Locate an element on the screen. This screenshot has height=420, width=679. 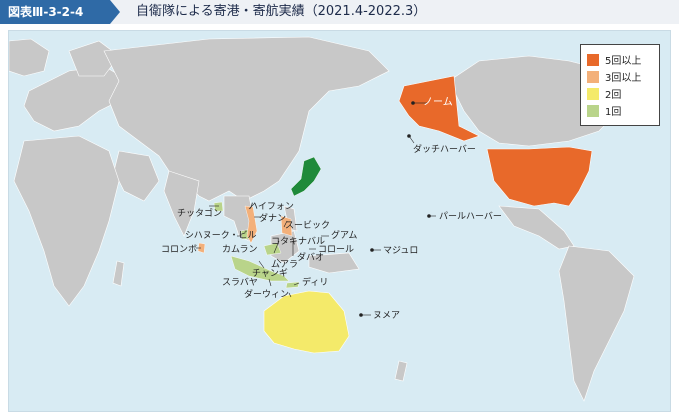
landmass-africa is located at coordinates (66, 221).